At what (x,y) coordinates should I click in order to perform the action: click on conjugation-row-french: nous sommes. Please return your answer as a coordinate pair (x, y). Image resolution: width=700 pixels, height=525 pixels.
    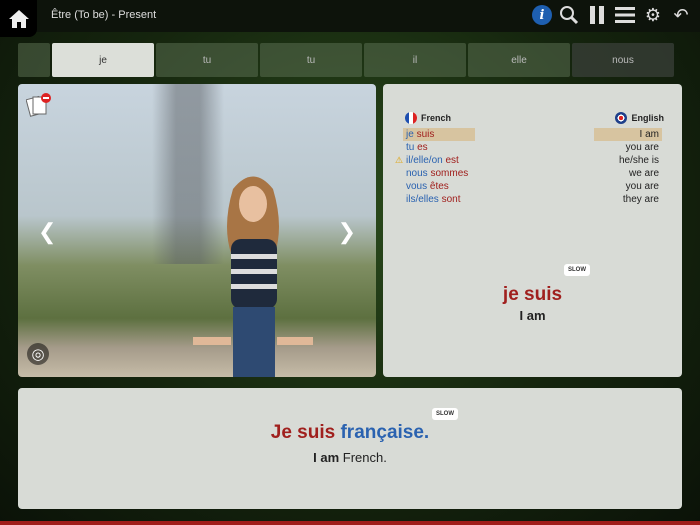
    Looking at the image, I should click on (439, 173).